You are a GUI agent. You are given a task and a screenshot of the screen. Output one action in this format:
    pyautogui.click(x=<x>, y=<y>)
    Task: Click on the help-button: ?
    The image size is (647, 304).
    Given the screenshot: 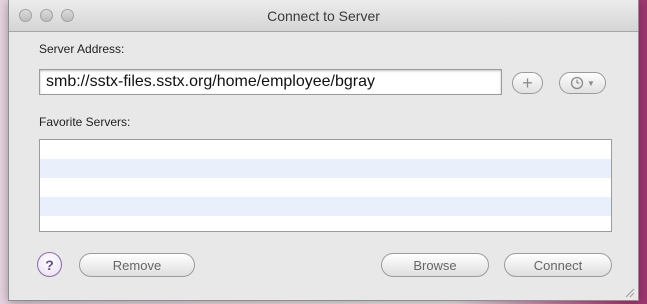 What is the action you would take?
    pyautogui.click(x=49, y=264)
    